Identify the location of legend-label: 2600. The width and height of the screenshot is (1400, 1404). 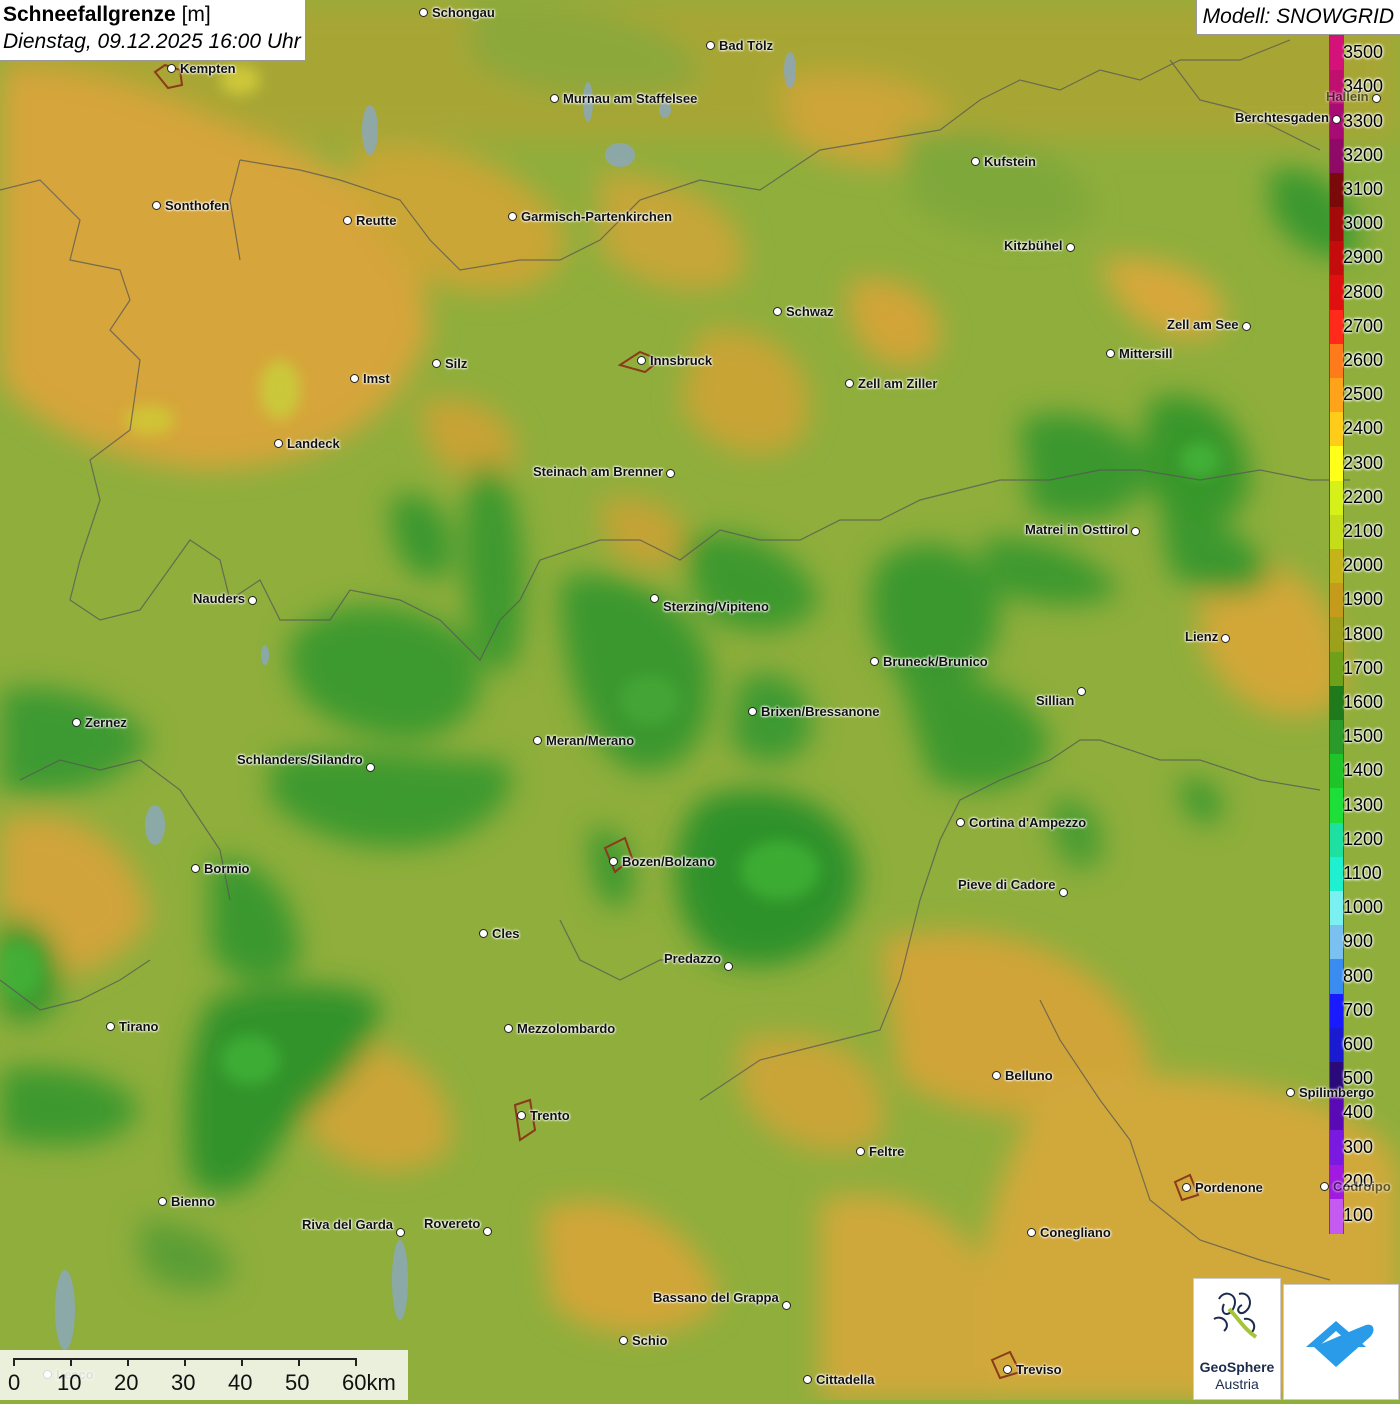
(1363, 359).